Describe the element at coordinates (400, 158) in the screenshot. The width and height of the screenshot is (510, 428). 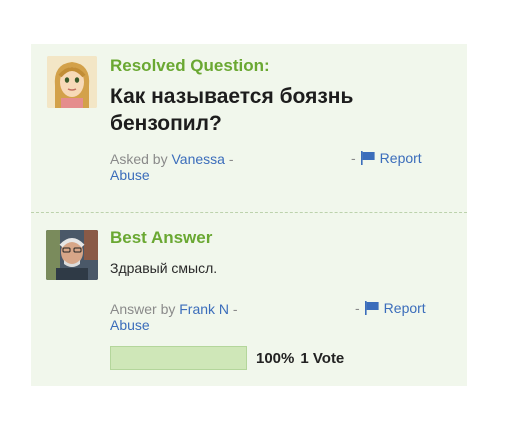
I see `question-report-label: Report` at that location.